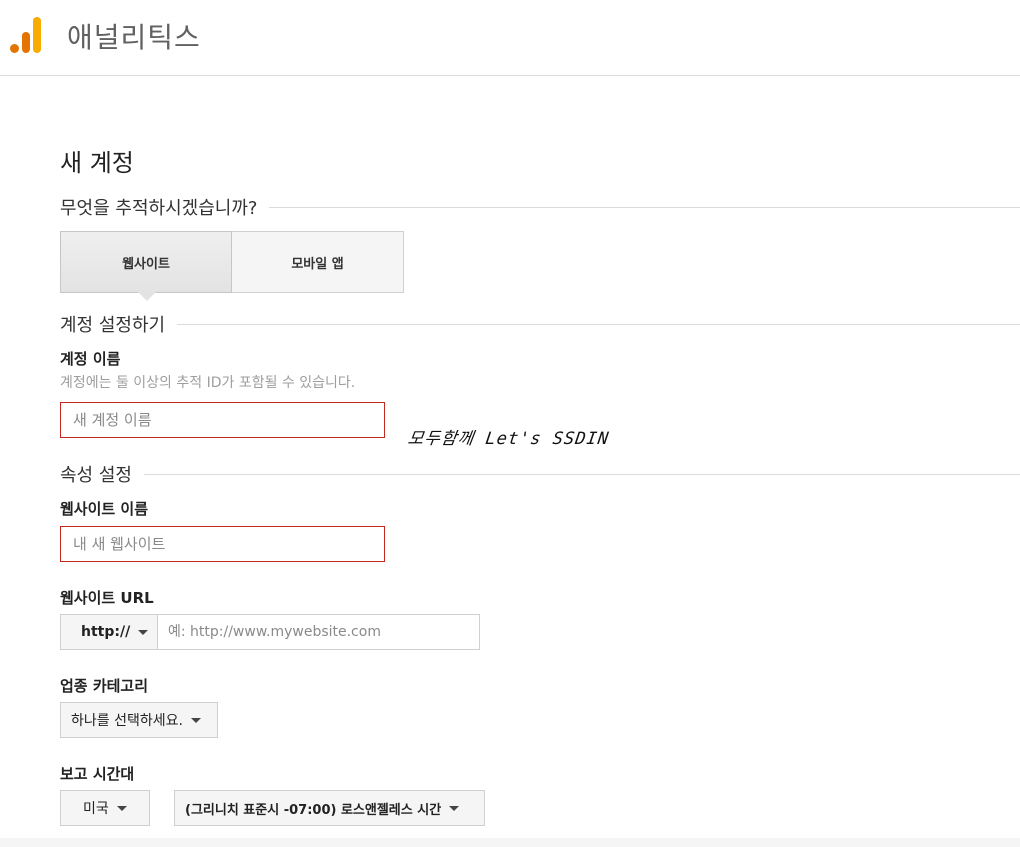 The height and width of the screenshot is (847, 1020). Describe the element at coordinates (208, 383) in the screenshot. I see `account-name-hint: 계정에는 둘 이상의 추적 ID가 포함될 수 있습니다.` at that location.